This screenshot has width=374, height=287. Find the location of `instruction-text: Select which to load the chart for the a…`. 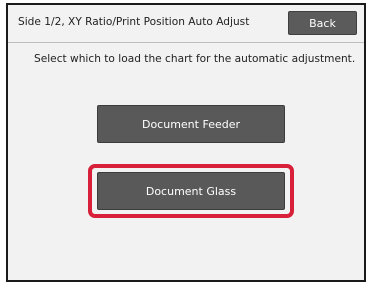

instruction-text: Select which to load the chart for the a… is located at coordinates (195, 59).